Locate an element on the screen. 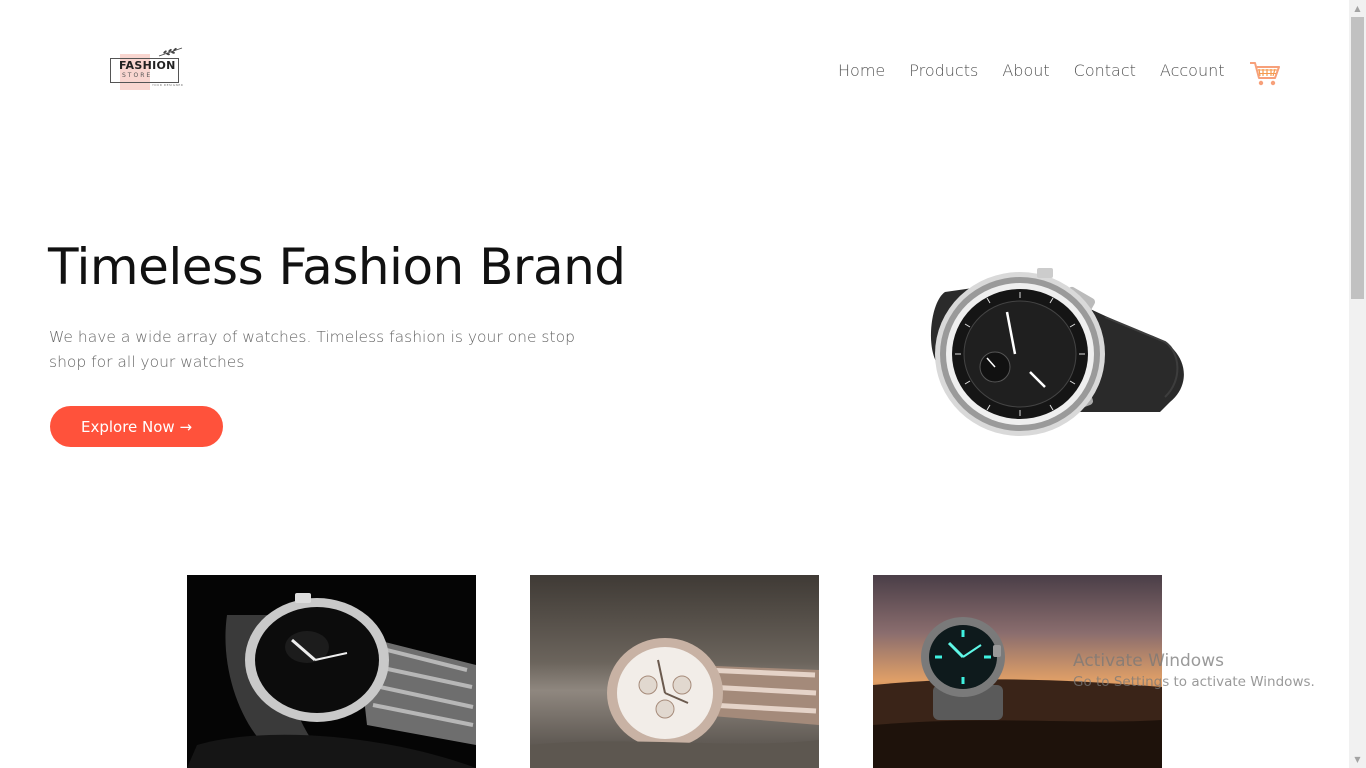 The width and height of the screenshot is (1366, 768). rose-gold-watch-image is located at coordinates (674, 703).